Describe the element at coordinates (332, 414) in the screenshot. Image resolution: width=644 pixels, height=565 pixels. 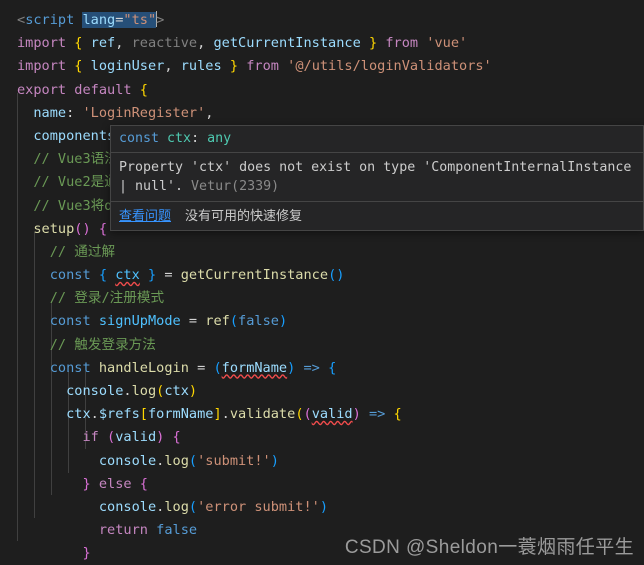
I see `error-token-valid: valid` at that location.